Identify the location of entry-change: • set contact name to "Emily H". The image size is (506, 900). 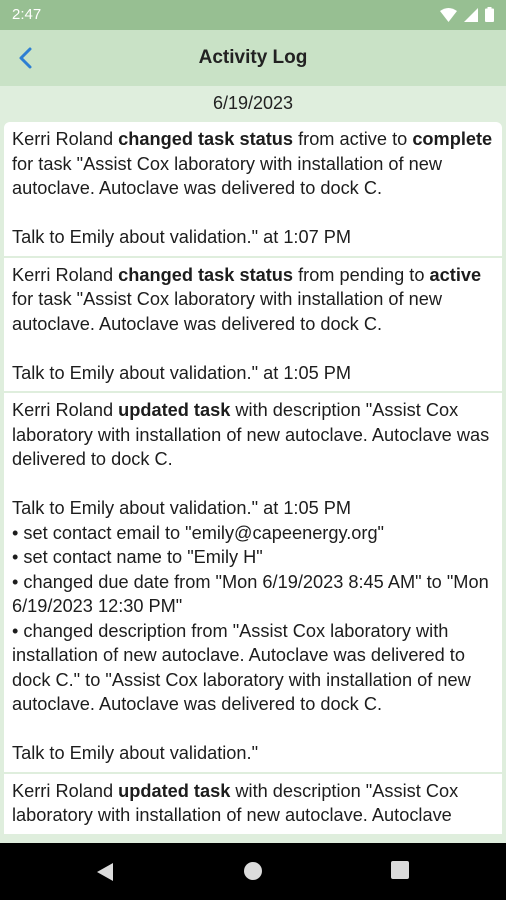
(137, 557).